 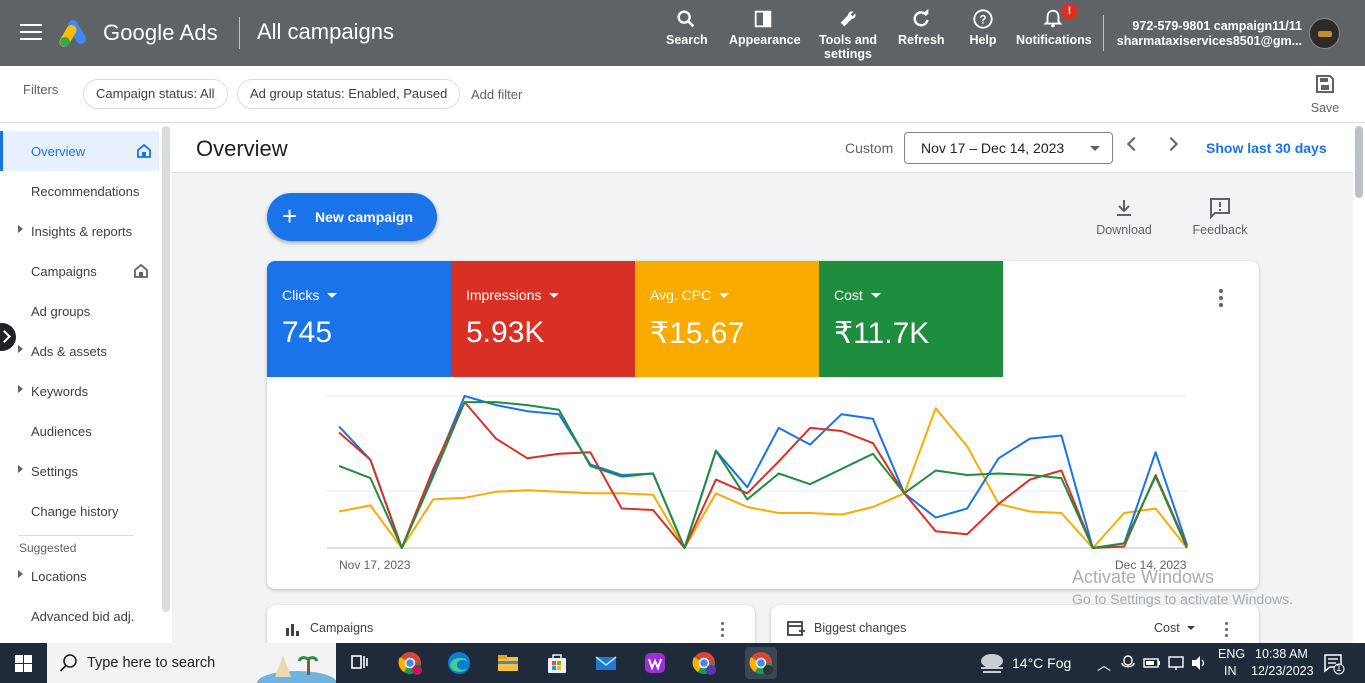 I want to click on show-last-30-days-button: Show last 30 days, so click(x=1266, y=148).